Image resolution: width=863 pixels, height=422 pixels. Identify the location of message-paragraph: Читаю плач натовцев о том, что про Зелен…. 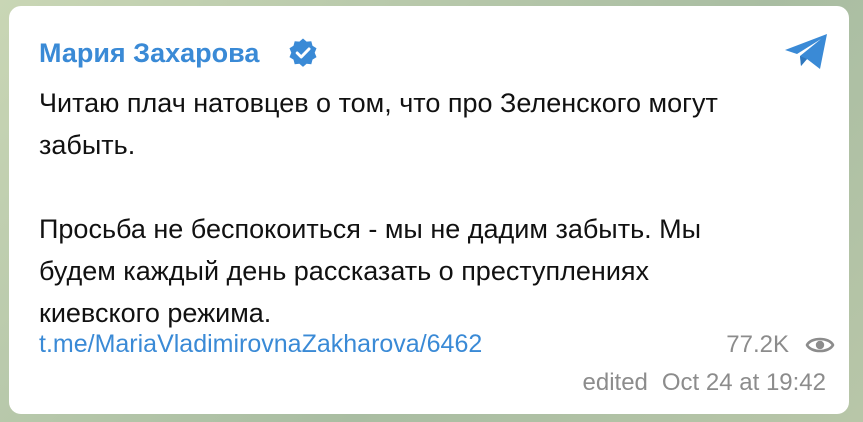
(378, 124).